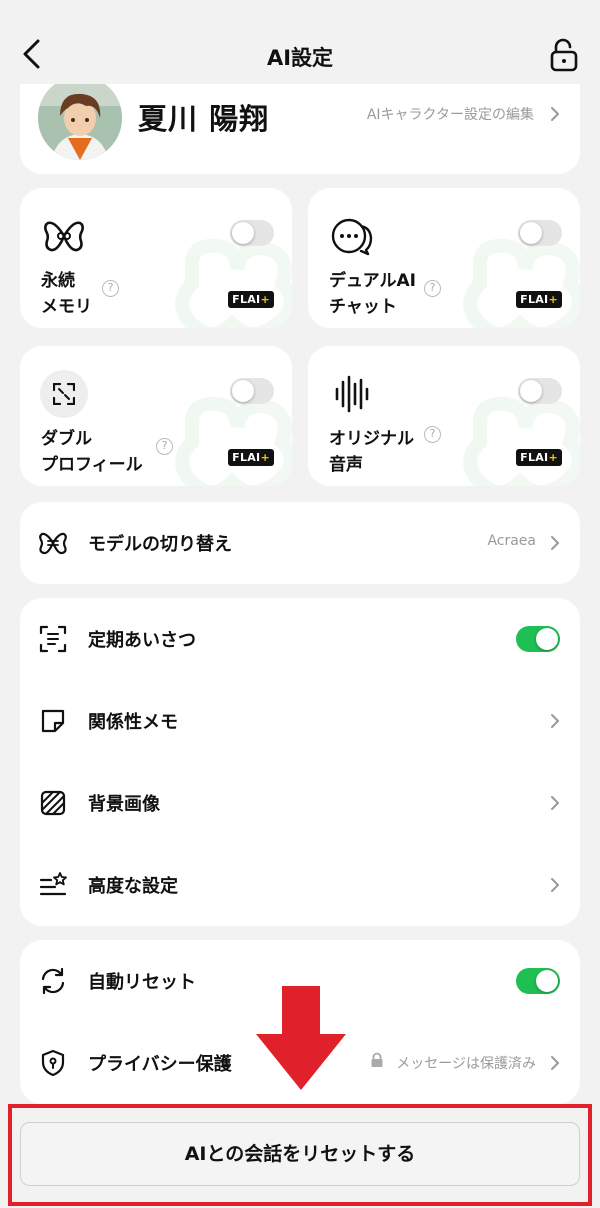  What do you see at coordinates (466, 1064) in the screenshot?
I see `privacy-status: メッセージは保護済み` at bounding box center [466, 1064].